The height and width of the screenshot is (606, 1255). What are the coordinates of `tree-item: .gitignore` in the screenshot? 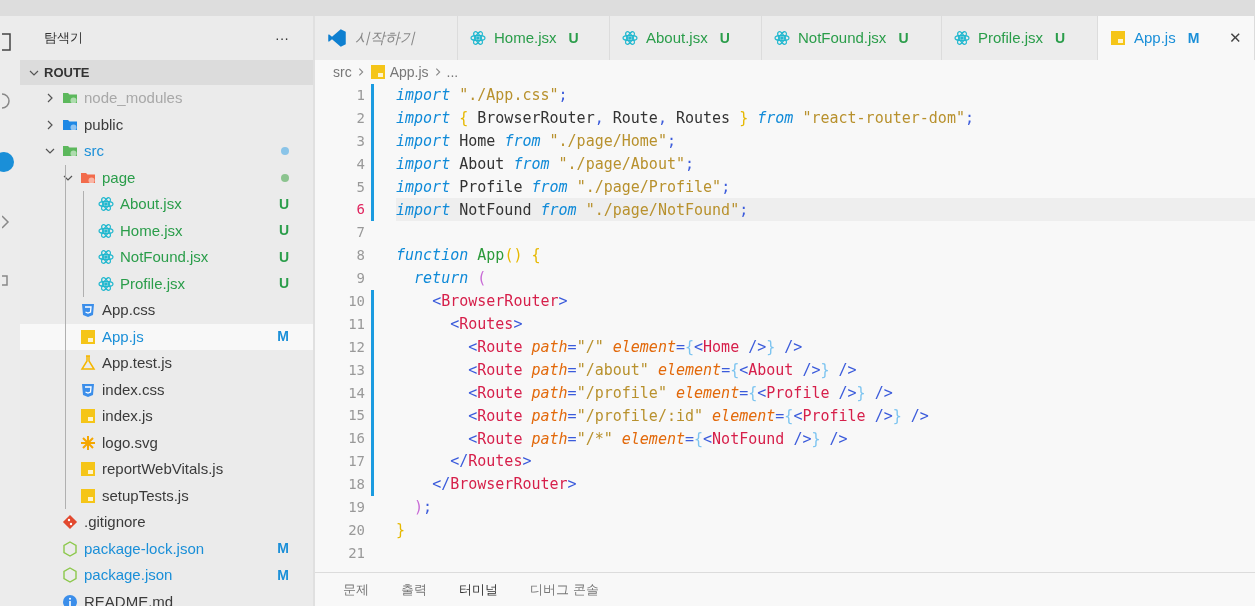 It's located at (166, 522).